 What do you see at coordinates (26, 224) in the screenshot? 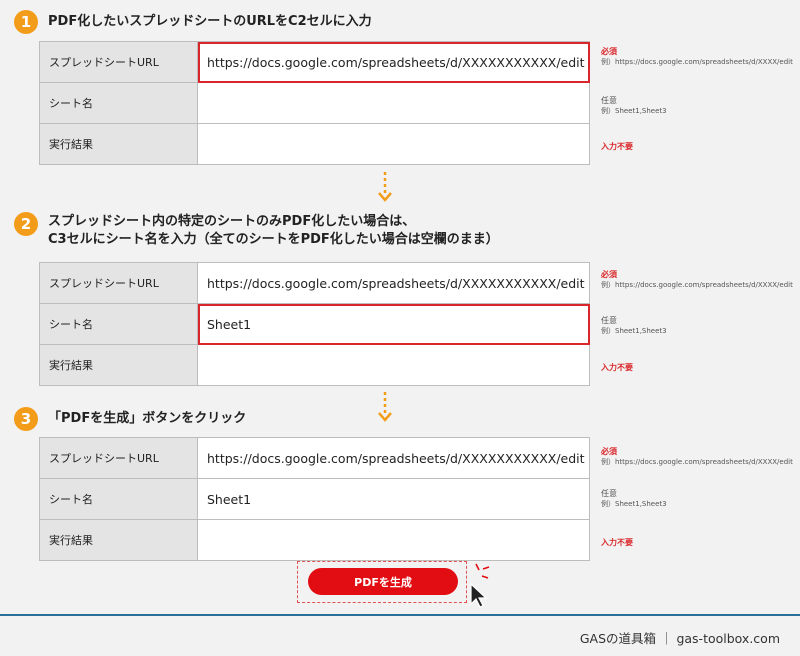
I see `step-2-number-badge: 2` at bounding box center [26, 224].